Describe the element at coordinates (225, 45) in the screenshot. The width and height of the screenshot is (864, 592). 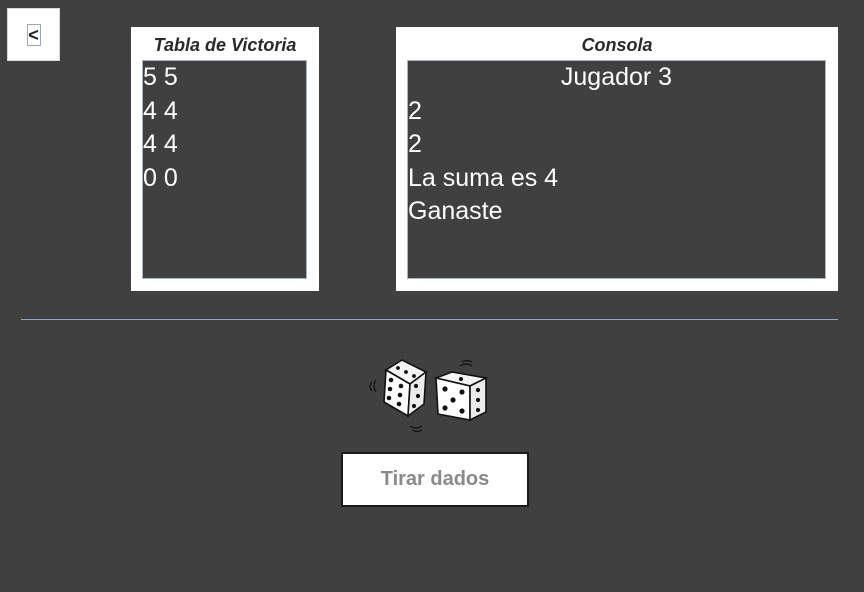
I see `victory-table-title: Tabla de Victoria` at that location.